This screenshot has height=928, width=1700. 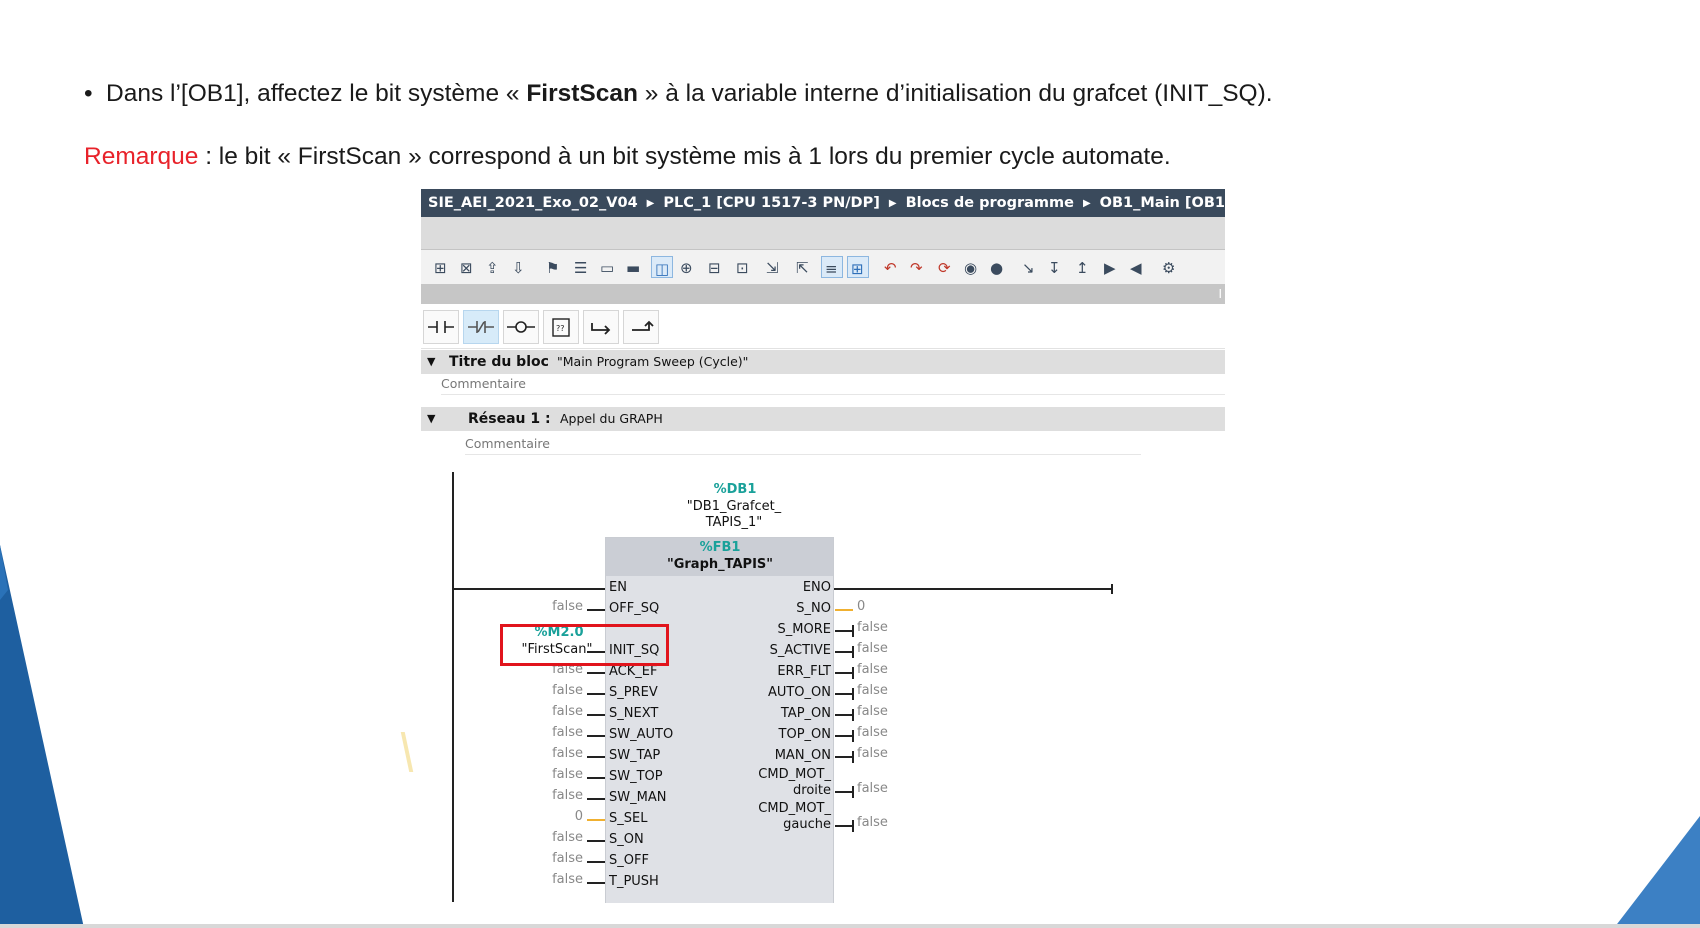 What do you see at coordinates (468, 267) in the screenshot?
I see `delete-network-icon: ⊠` at bounding box center [468, 267].